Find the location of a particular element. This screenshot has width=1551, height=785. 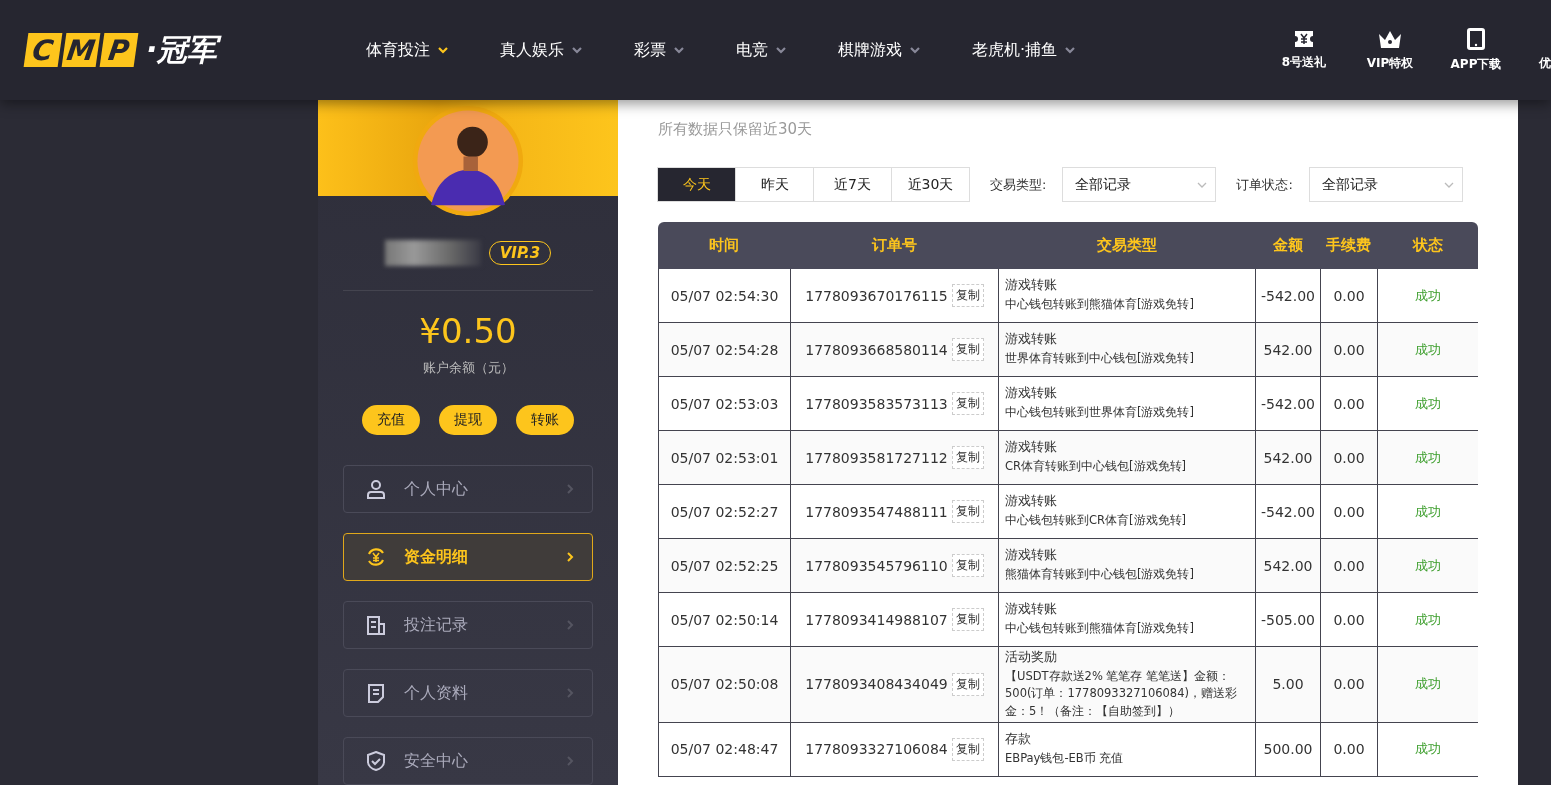

transaction-detail: 【USDT存款送2% 笔笔存 笔笔送】金额：500(订单：1778093327106084)，赠送彩金：5！（备注：【自助签到】） is located at coordinates (1121, 694).